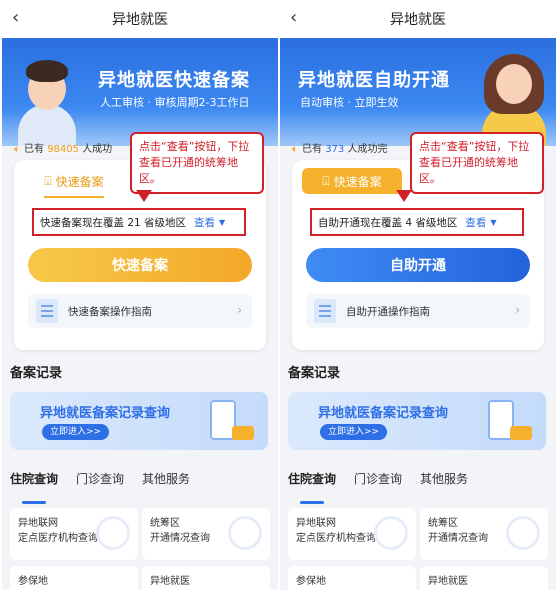 Image resolution: width=558 pixels, height=590 pixels. I want to click on man-illustration, so click(47, 100).